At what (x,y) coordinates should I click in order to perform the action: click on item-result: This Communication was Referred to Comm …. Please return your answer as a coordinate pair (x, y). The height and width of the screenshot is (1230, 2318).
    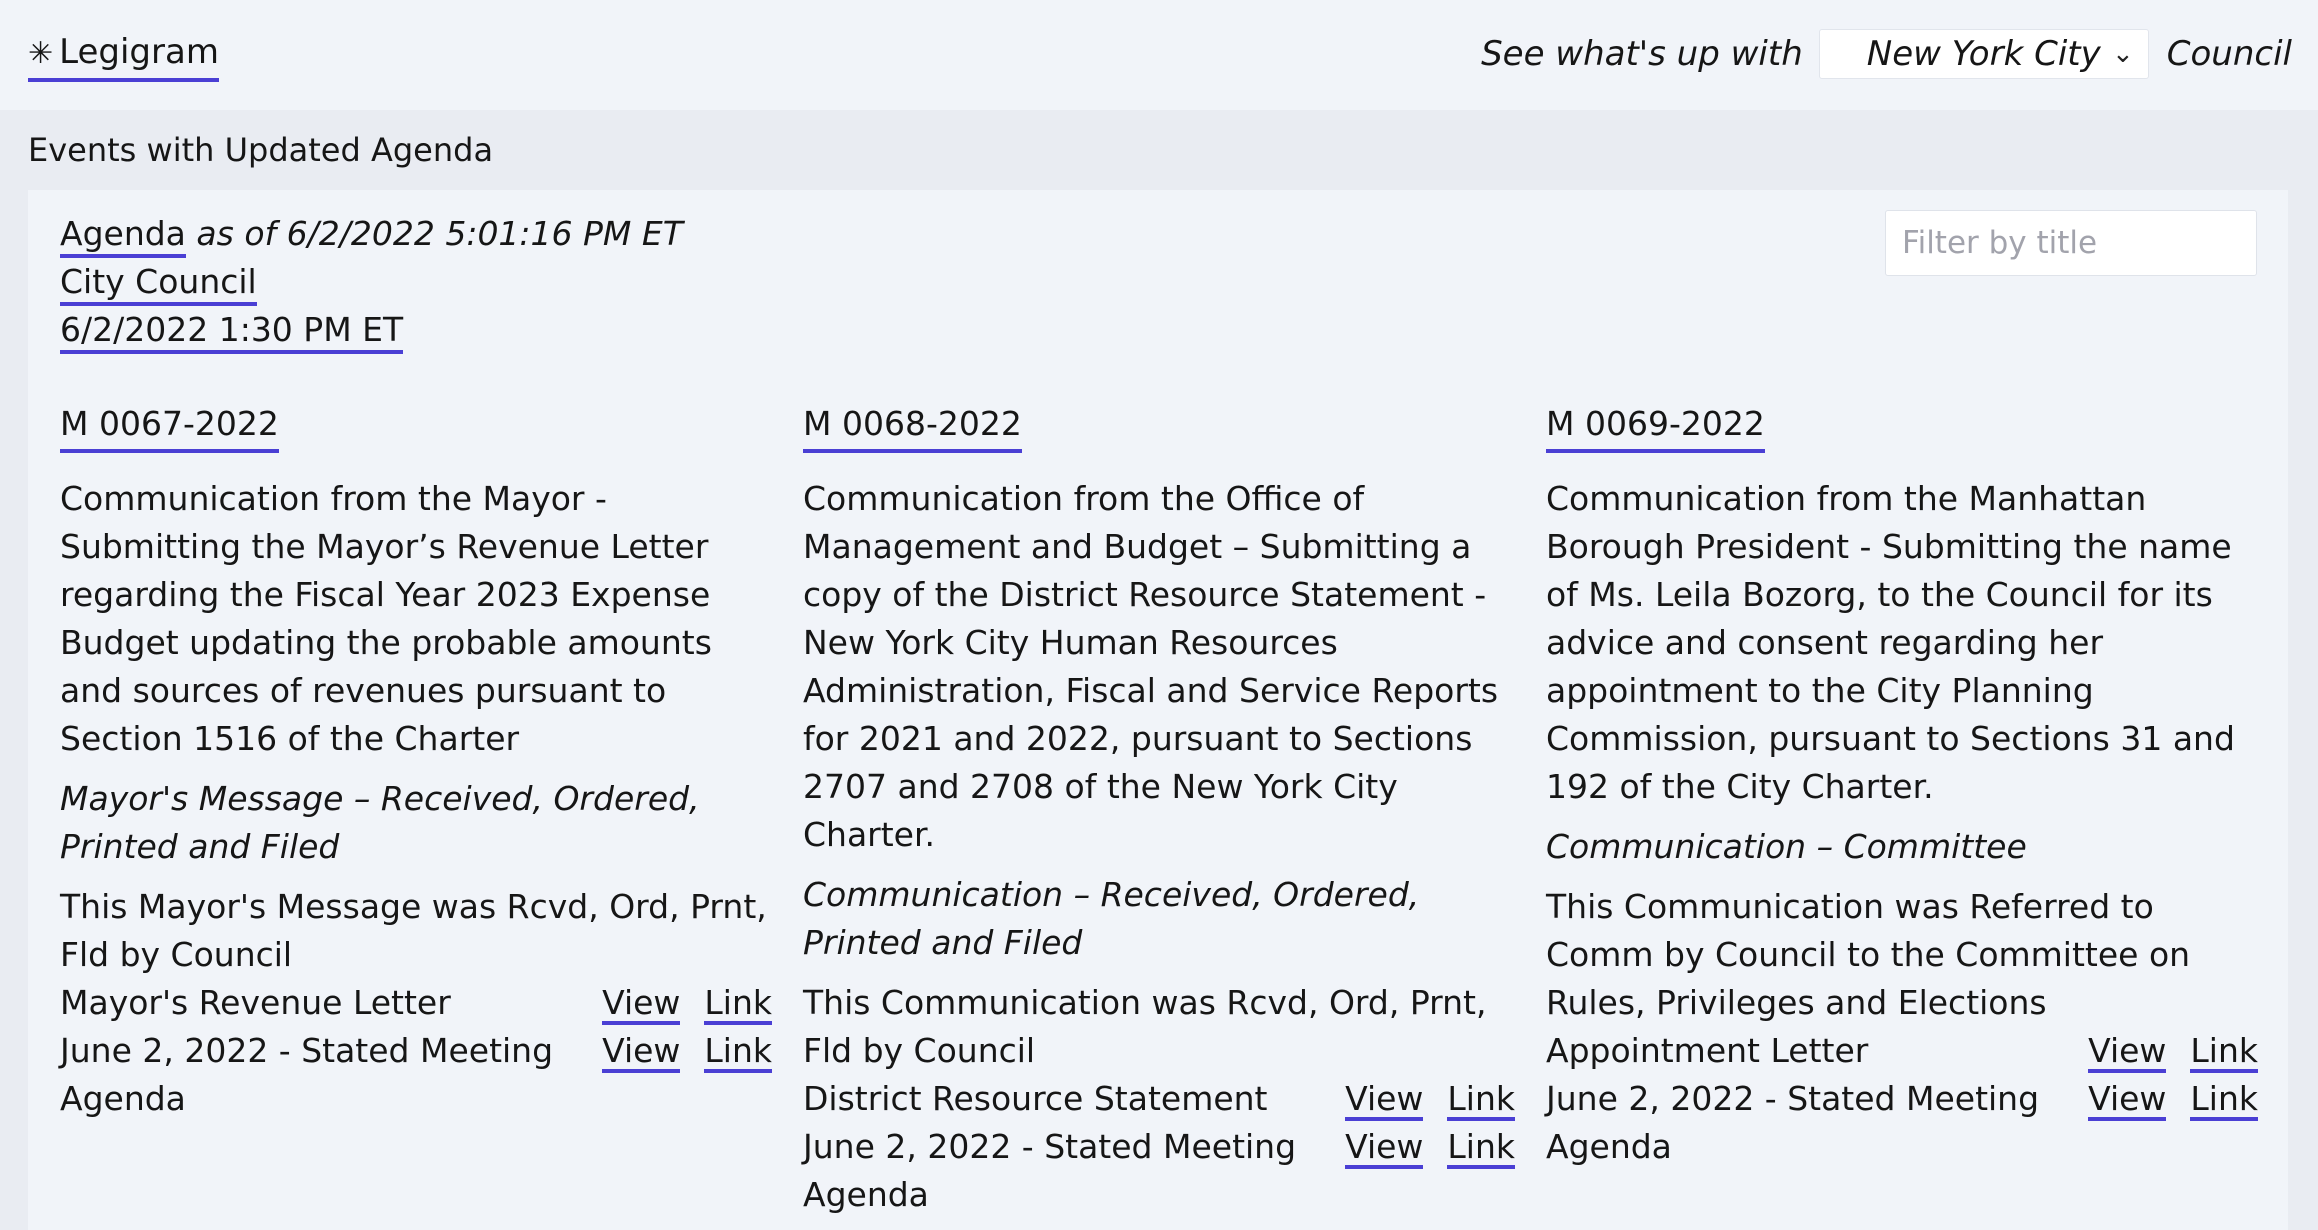
    Looking at the image, I should click on (1868, 954).